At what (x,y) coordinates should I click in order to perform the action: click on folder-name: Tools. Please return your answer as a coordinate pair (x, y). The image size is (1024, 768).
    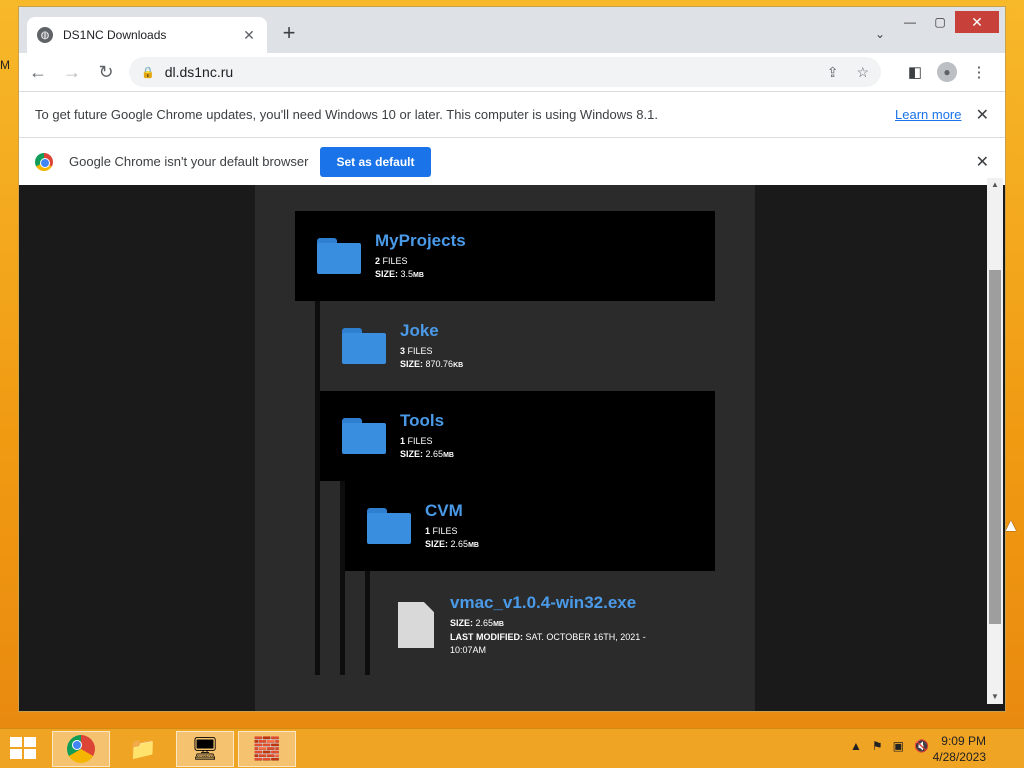
    Looking at the image, I should click on (427, 421).